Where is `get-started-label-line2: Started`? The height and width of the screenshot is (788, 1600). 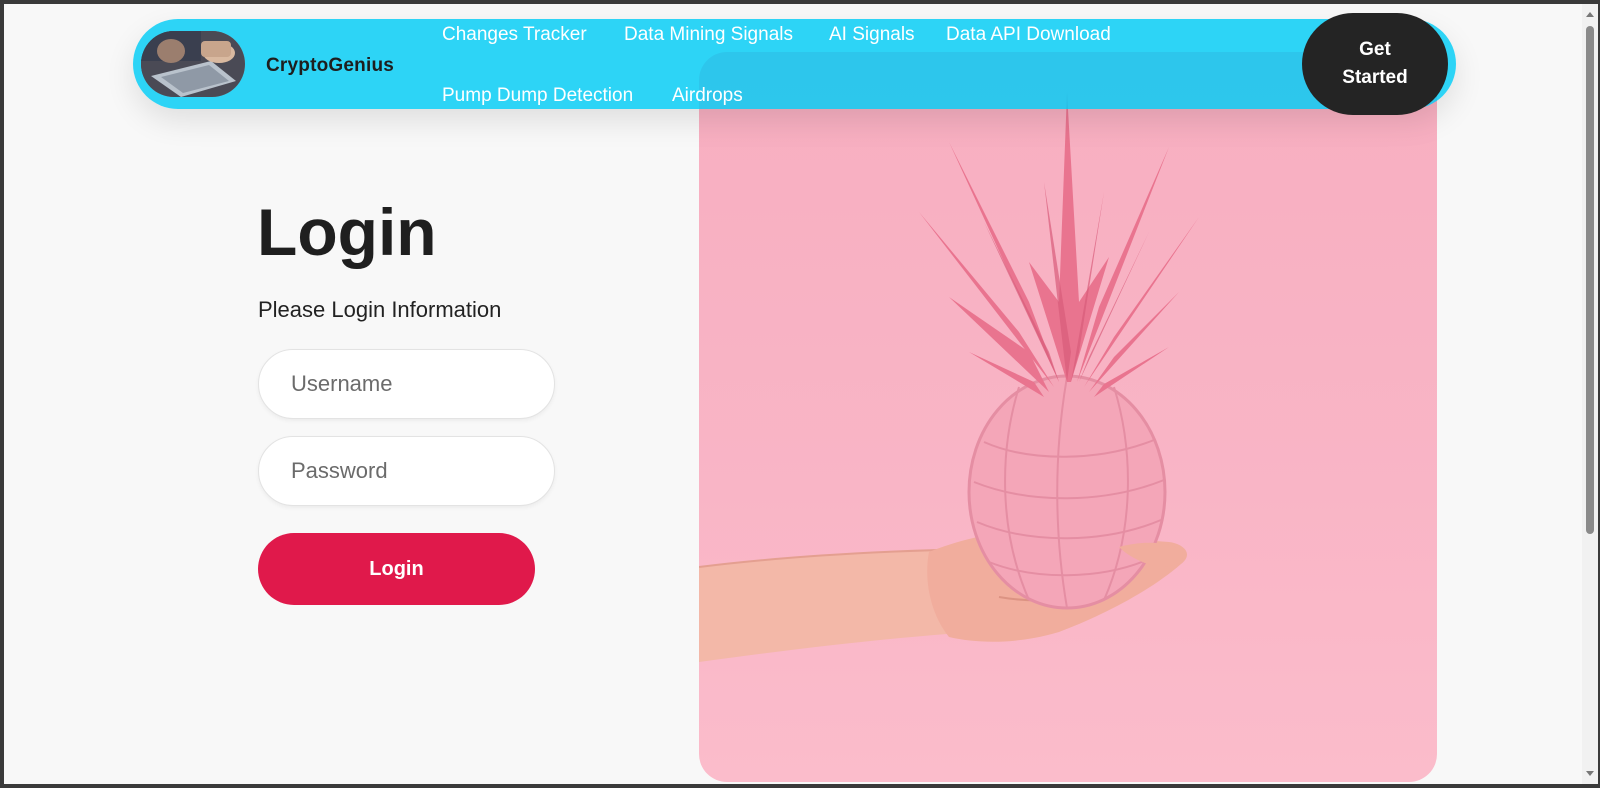
get-started-label-line2: Started is located at coordinates (1375, 77).